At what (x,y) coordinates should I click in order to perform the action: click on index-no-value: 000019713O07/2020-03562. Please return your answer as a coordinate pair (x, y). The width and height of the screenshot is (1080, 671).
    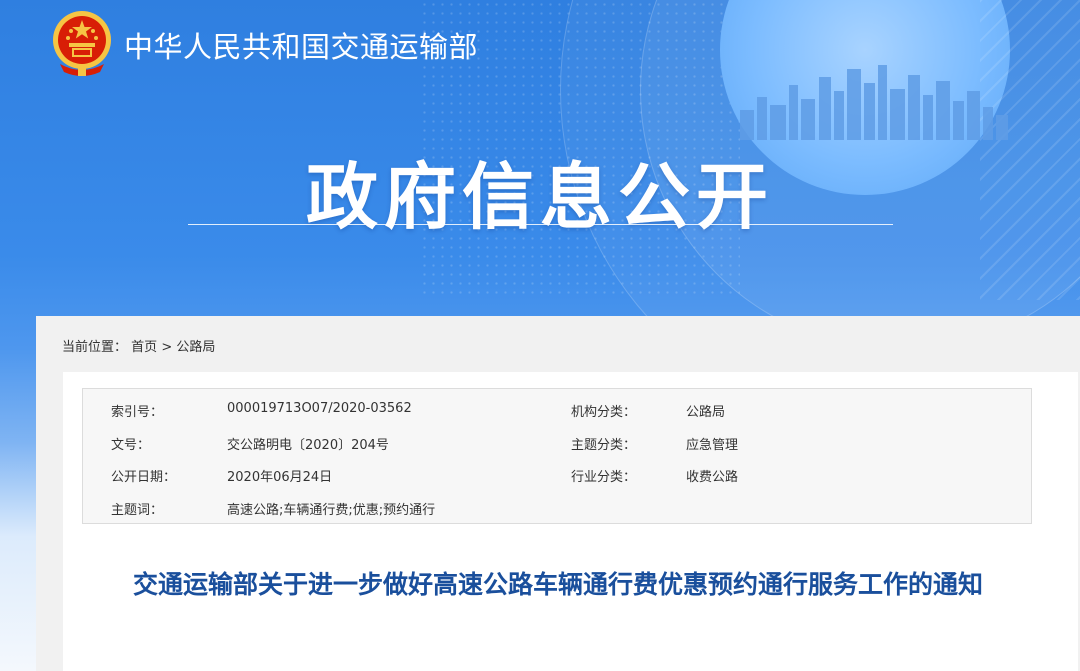
    Looking at the image, I should click on (319, 408).